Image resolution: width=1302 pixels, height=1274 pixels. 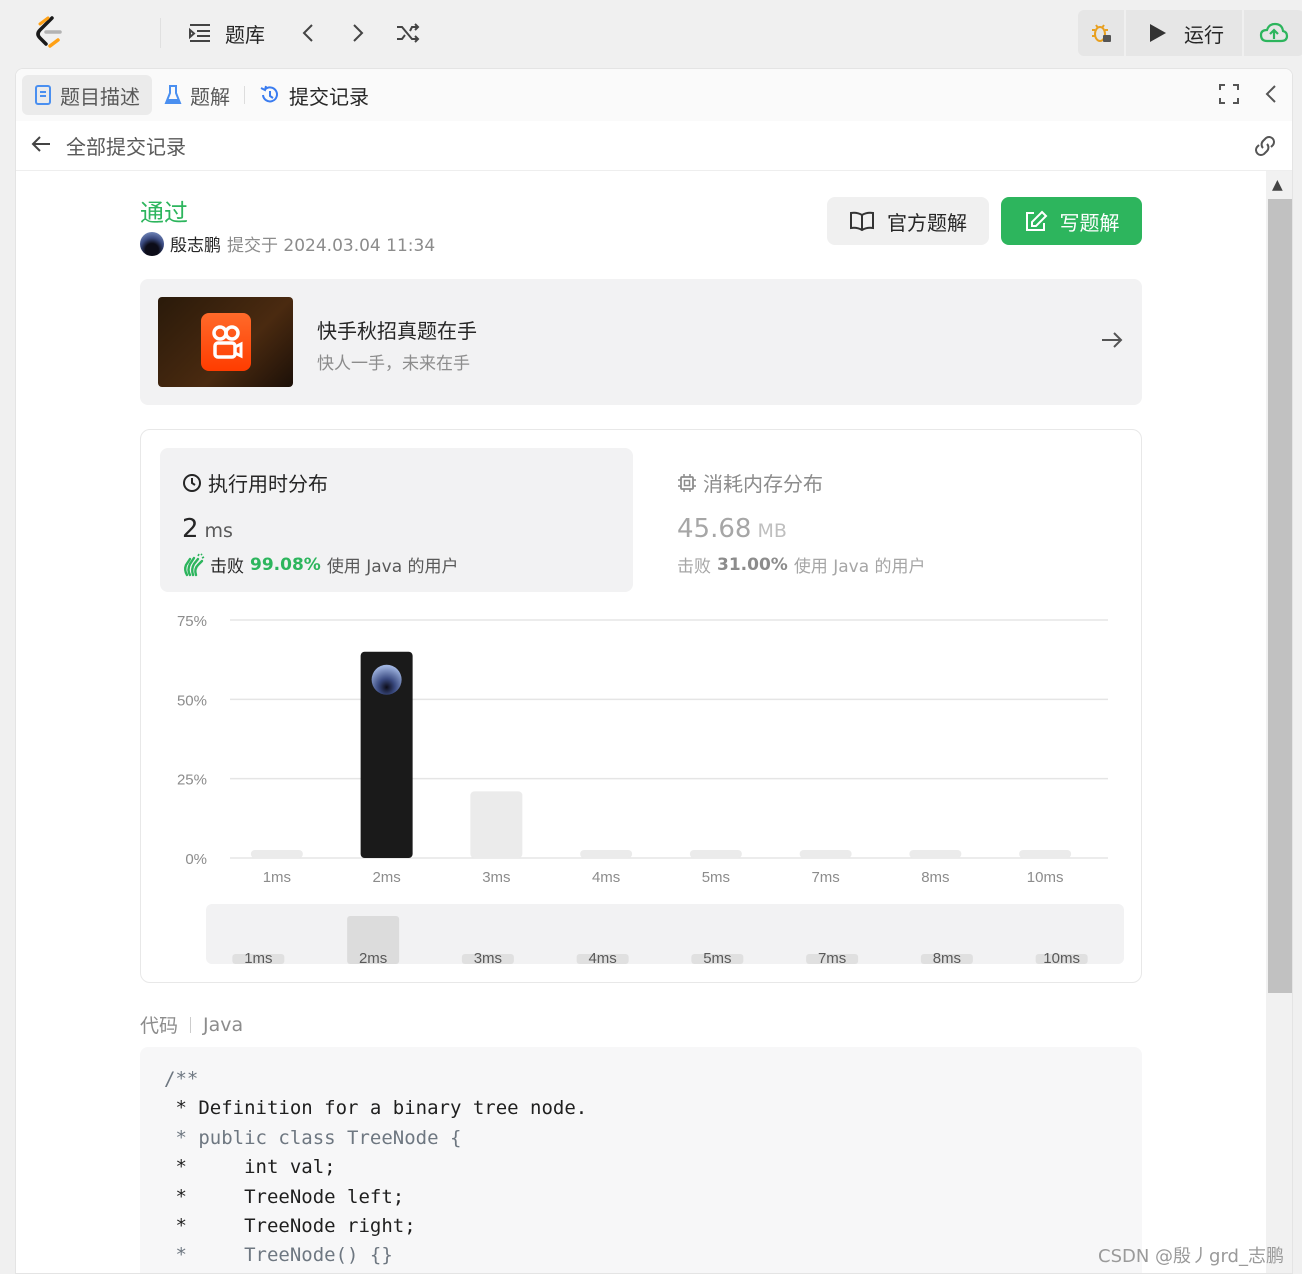 What do you see at coordinates (396, 520) in the screenshot?
I see `runtime-card: 执行用时分布 2 ms 击败 99.08% 使用 Java 的用户` at bounding box center [396, 520].